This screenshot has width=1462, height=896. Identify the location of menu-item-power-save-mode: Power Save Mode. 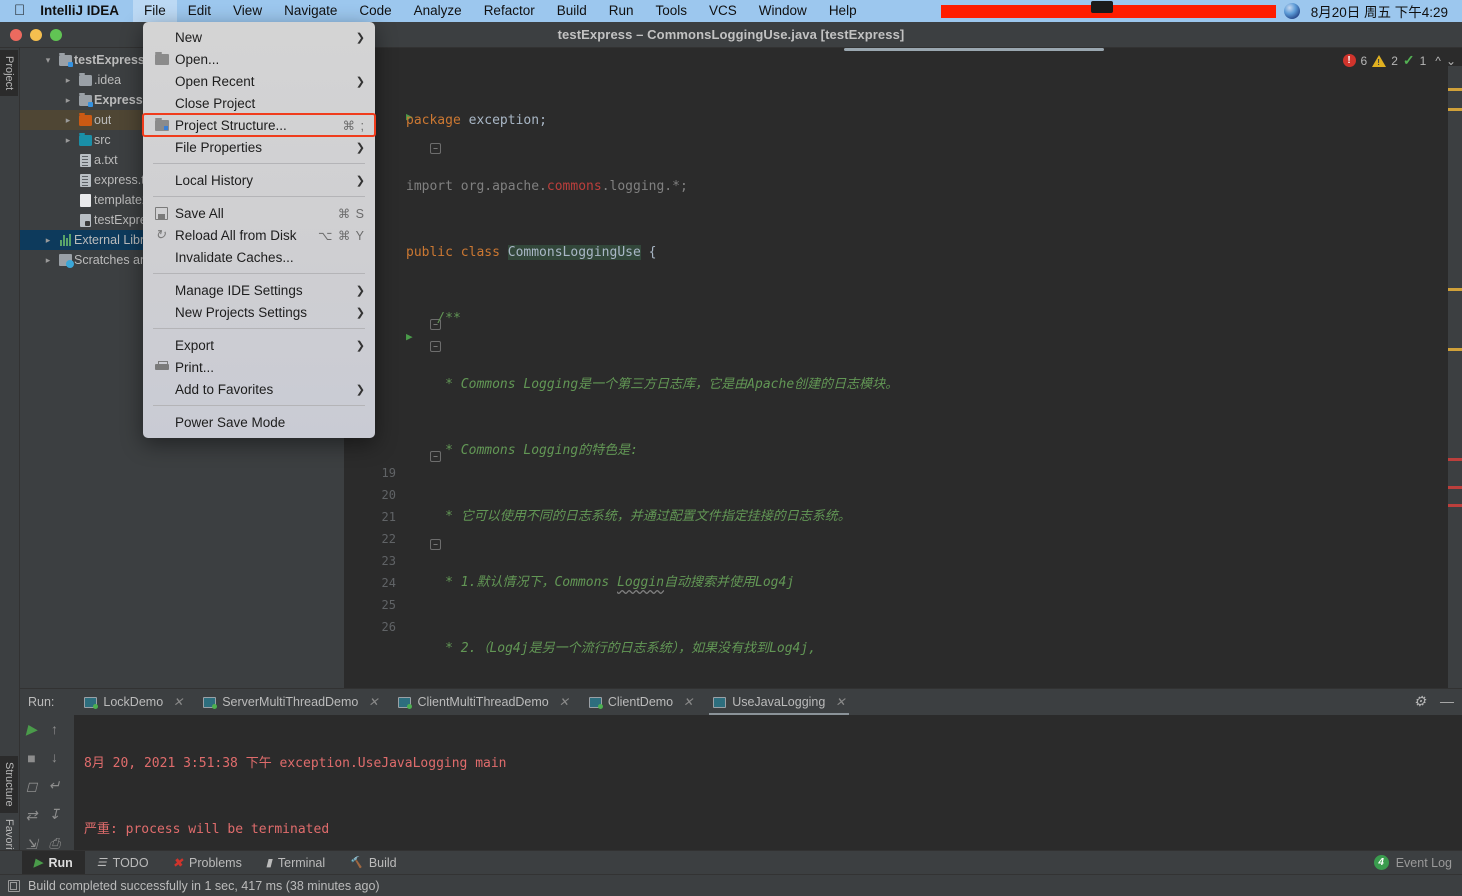
(259, 422).